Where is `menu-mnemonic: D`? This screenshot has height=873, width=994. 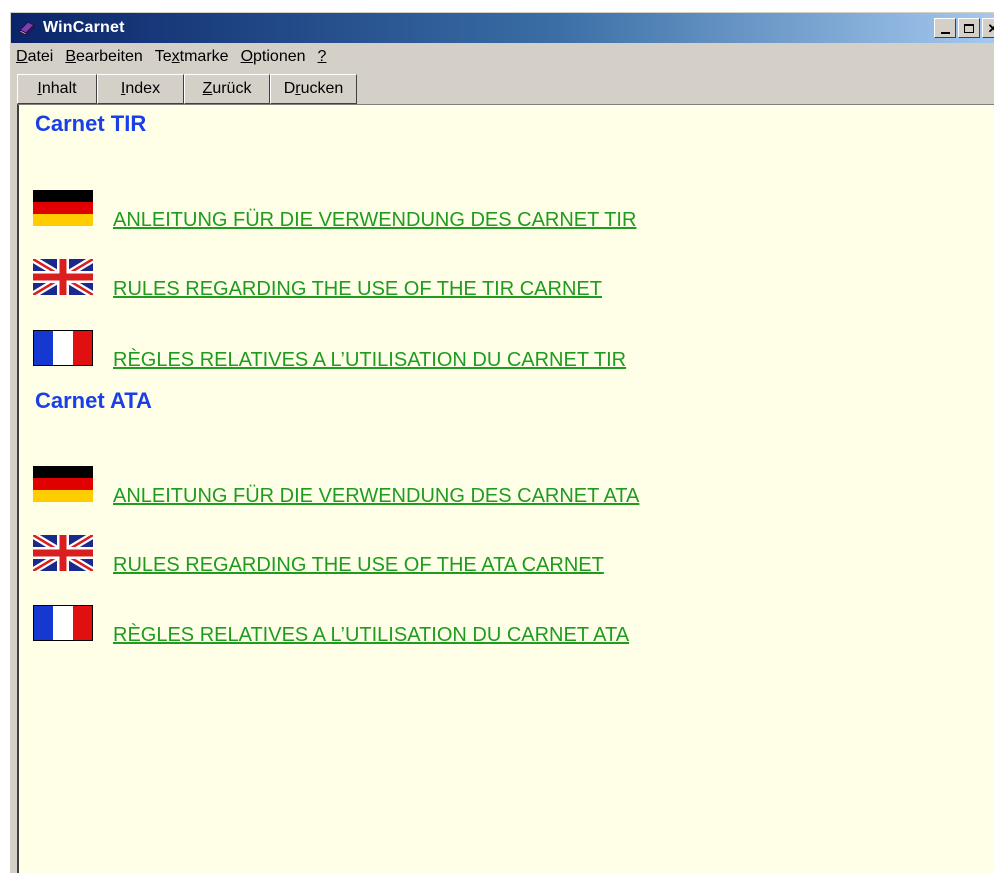 menu-mnemonic: D is located at coordinates (22, 56).